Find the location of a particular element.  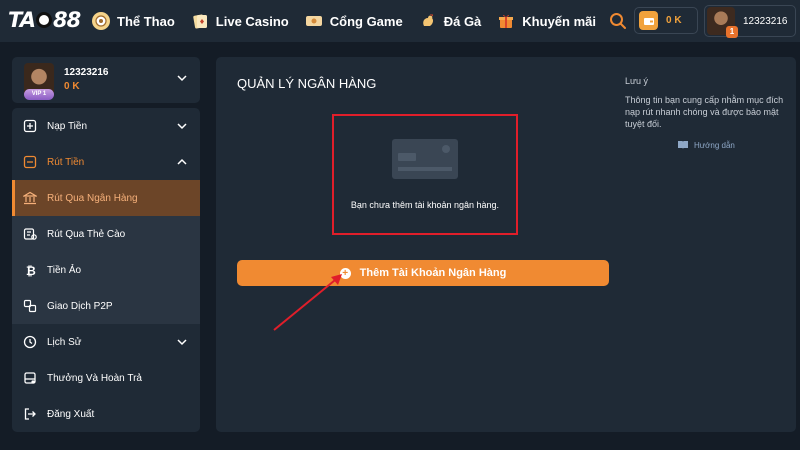

page-title: QUẢN LÝ NGÂN HÀNG is located at coordinates (307, 83).